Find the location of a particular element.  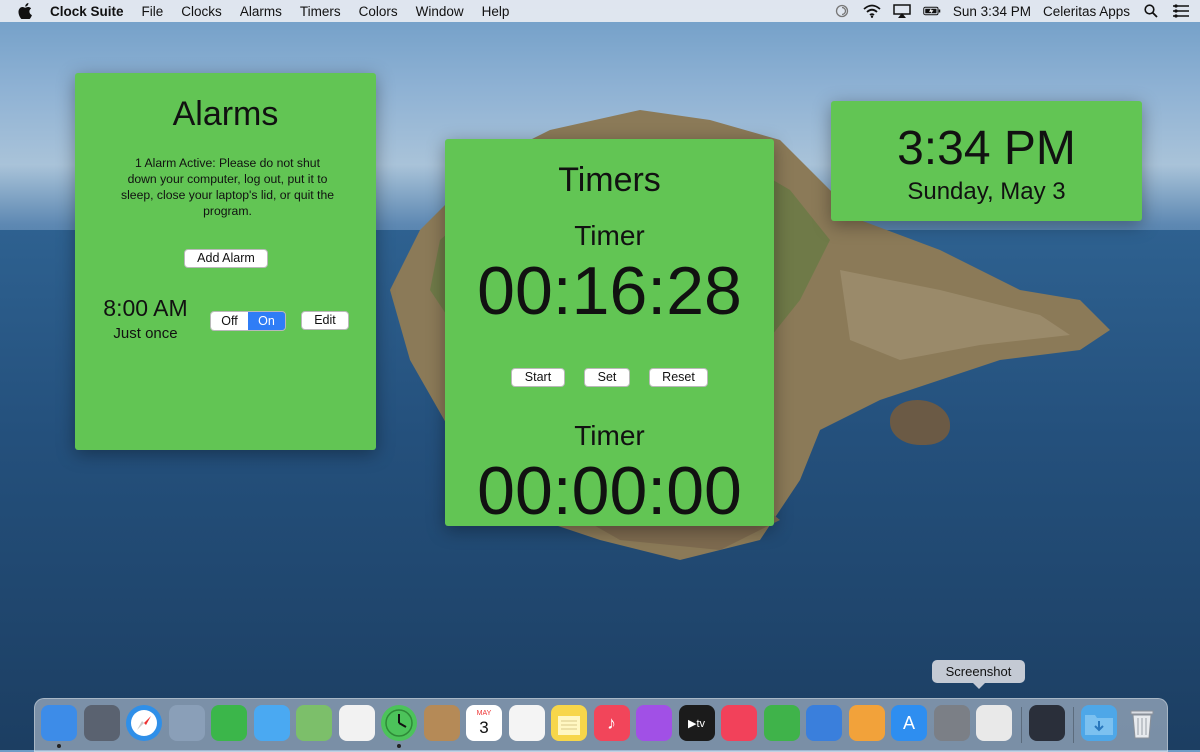

clock-window: 3:34 PM Sunday, May 3 is located at coordinates (986, 161).